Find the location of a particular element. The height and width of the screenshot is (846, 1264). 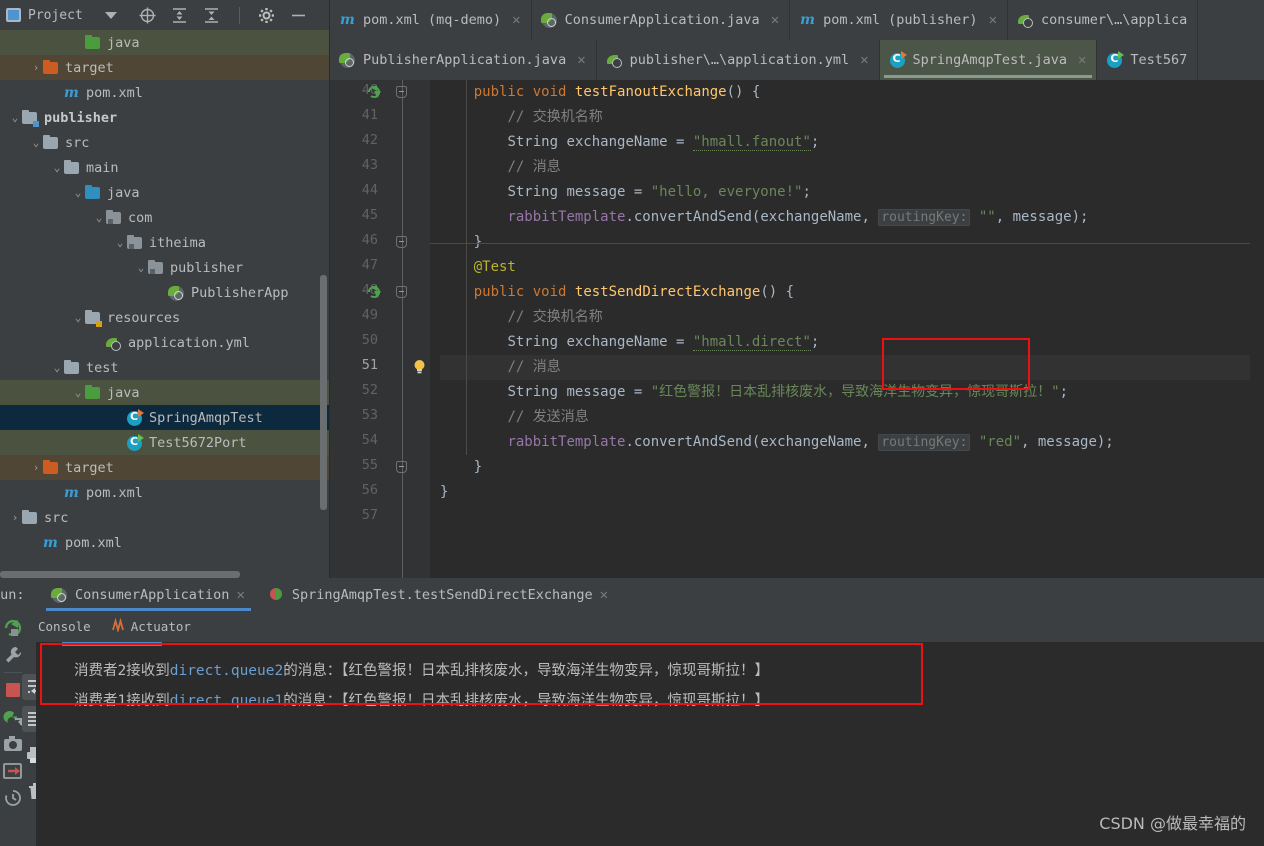

gutter-line-45: 45 is located at coordinates (380, 217).